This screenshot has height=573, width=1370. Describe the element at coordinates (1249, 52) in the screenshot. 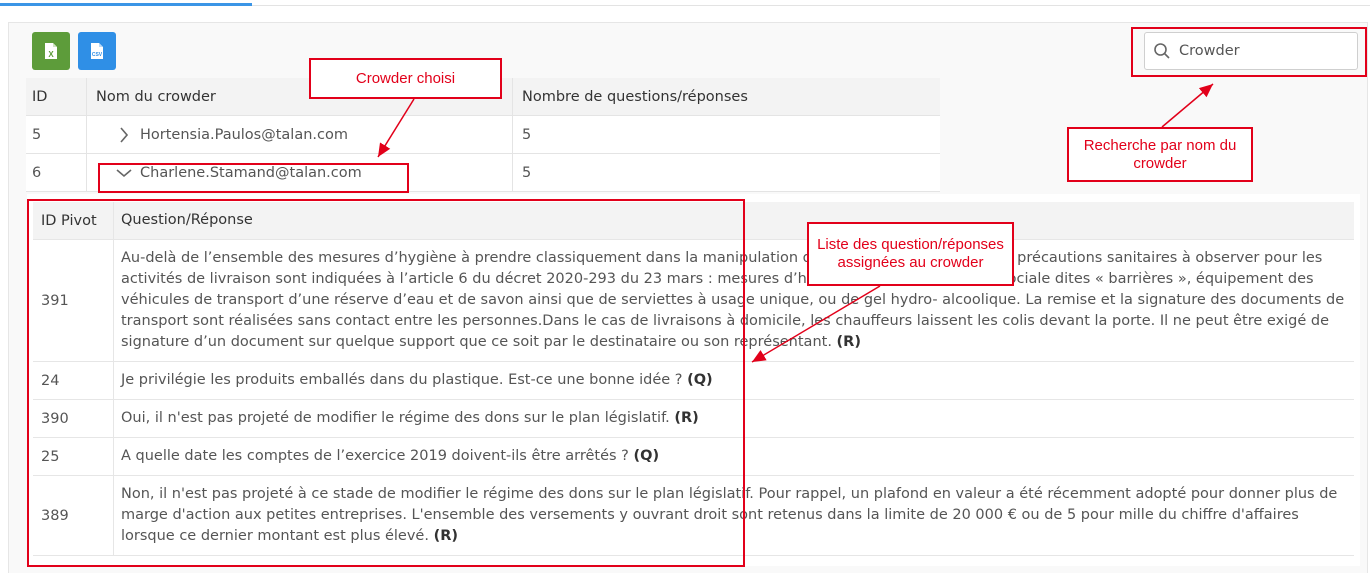

I see `search-highlight-box` at that location.